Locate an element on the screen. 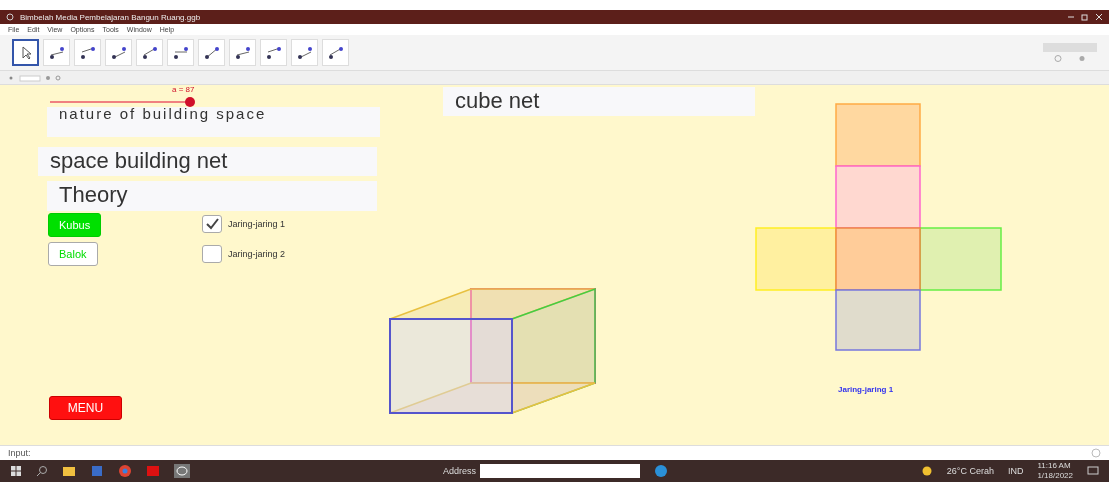 Image resolution: width=1109 pixels, height=482 pixels. app-icon is located at coordinates (10, 17).